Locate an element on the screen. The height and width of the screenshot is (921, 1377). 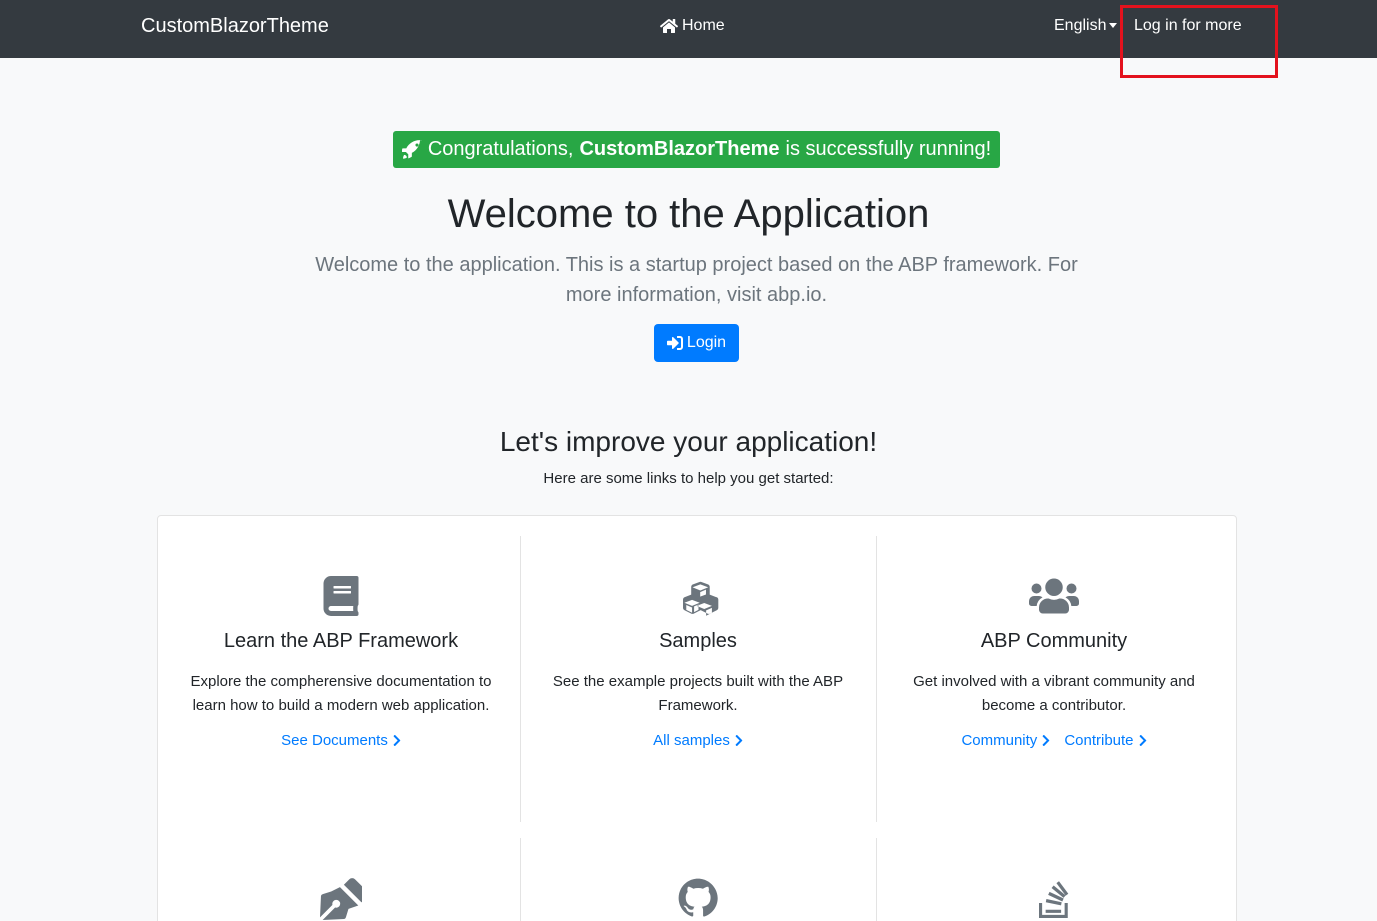
language-dropdown: English is located at coordinates (1086, 26).